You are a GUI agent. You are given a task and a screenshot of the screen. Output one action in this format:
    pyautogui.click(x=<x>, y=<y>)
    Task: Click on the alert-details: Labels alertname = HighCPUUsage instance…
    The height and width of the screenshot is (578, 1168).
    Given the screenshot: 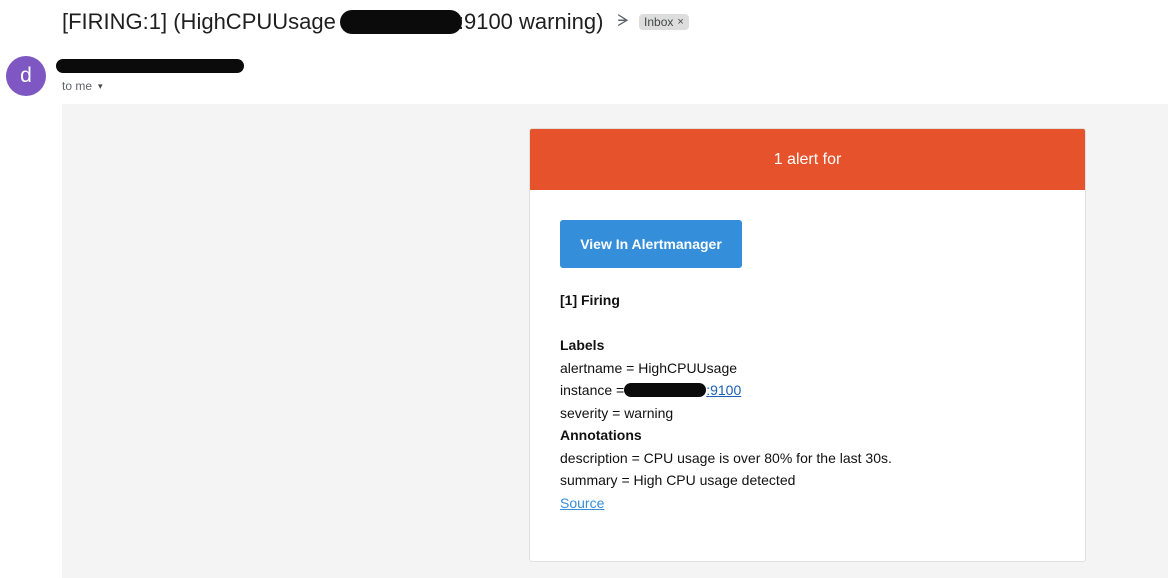 What is the action you would take?
    pyautogui.click(x=807, y=424)
    